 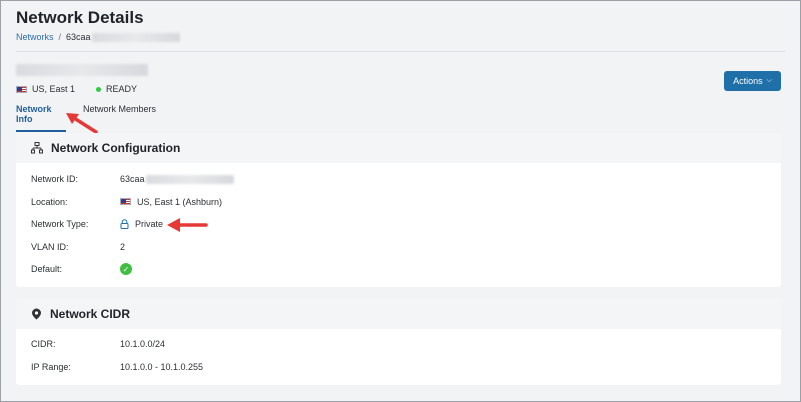 I want to click on network-type-label: Network Type:, so click(x=60, y=224).